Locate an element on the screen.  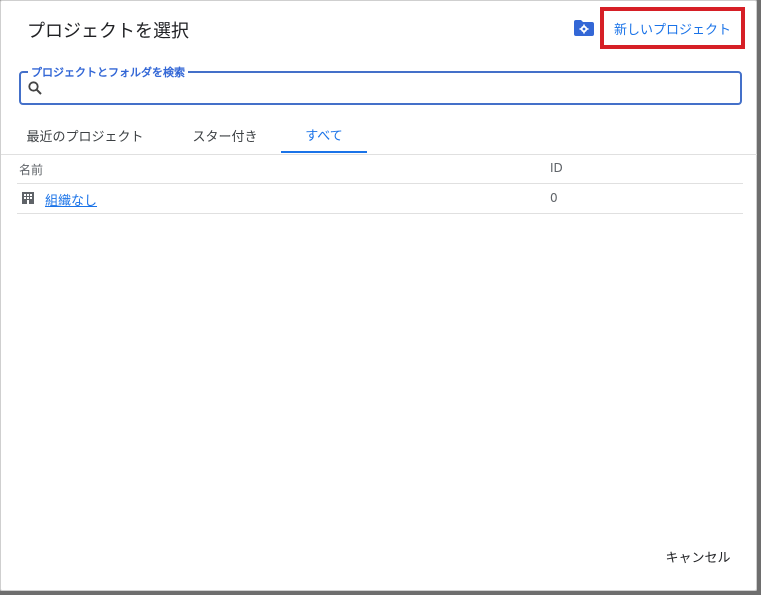
search-icon is located at coordinates (35, 88).